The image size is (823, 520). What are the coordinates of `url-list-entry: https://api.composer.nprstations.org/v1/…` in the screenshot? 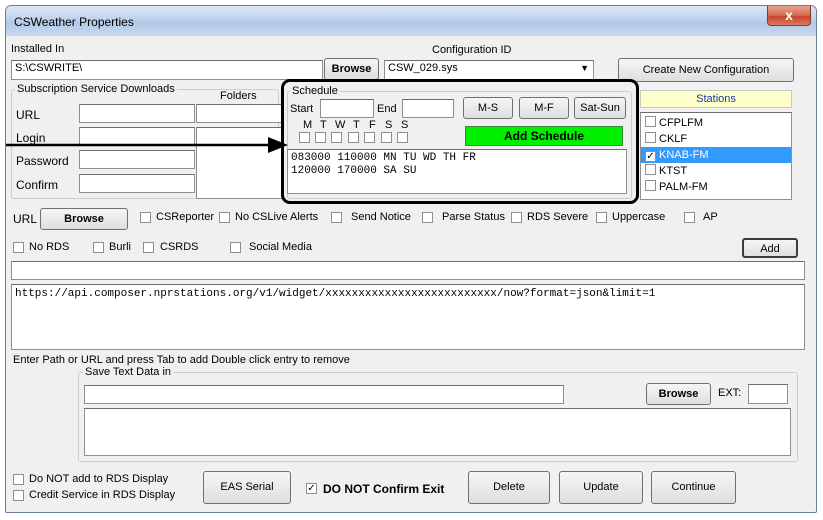 It's located at (408, 294).